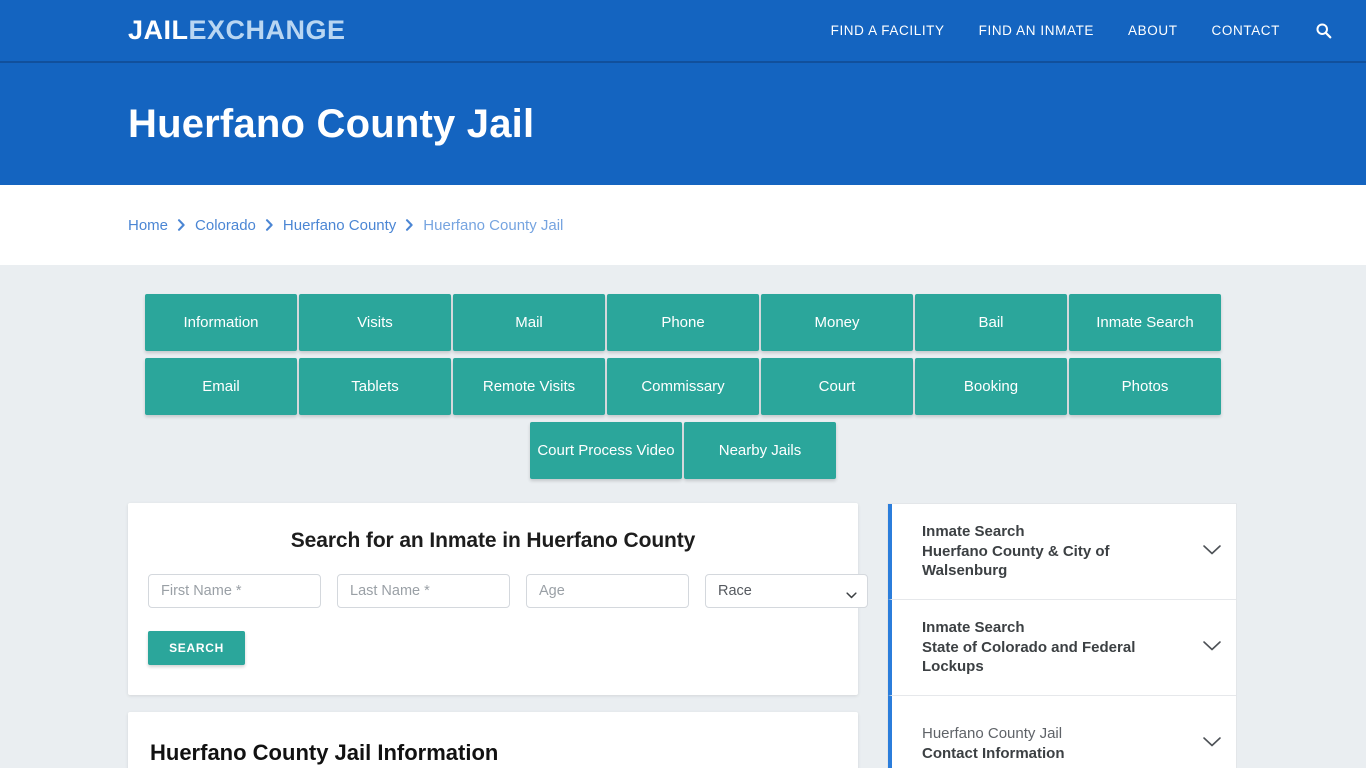 This screenshot has width=1366, height=768. What do you see at coordinates (1145, 322) in the screenshot?
I see `tile-inmate-search: Inmate Search` at bounding box center [1145, 322].